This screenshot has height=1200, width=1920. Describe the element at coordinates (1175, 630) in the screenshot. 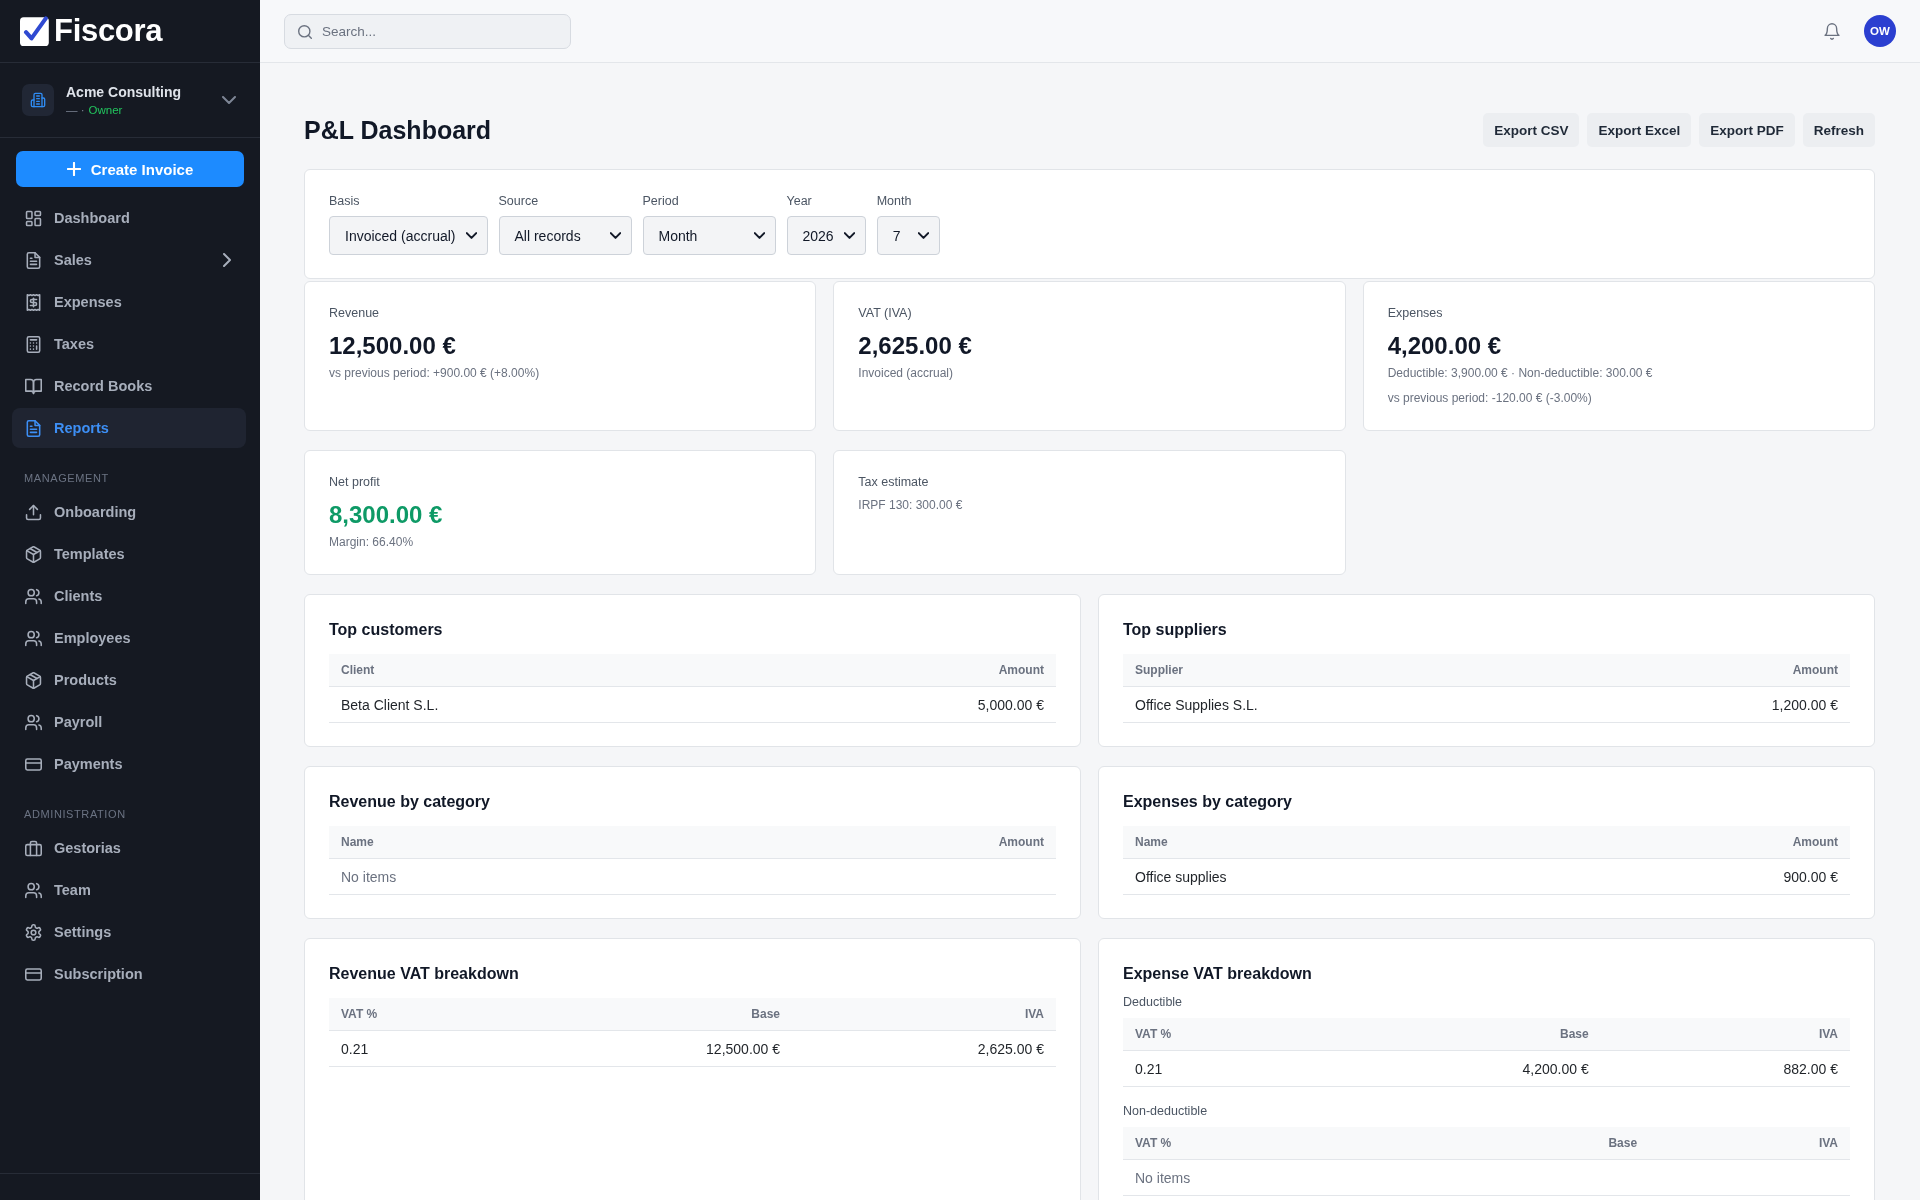

I see `card-title: Top suppliers` at that location.